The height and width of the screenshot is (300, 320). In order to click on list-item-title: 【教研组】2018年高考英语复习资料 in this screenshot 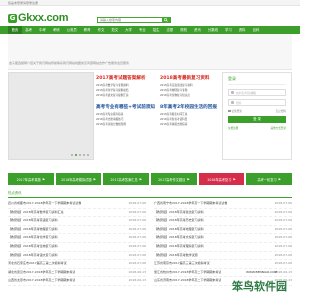, I will do `click(33, 221)`.